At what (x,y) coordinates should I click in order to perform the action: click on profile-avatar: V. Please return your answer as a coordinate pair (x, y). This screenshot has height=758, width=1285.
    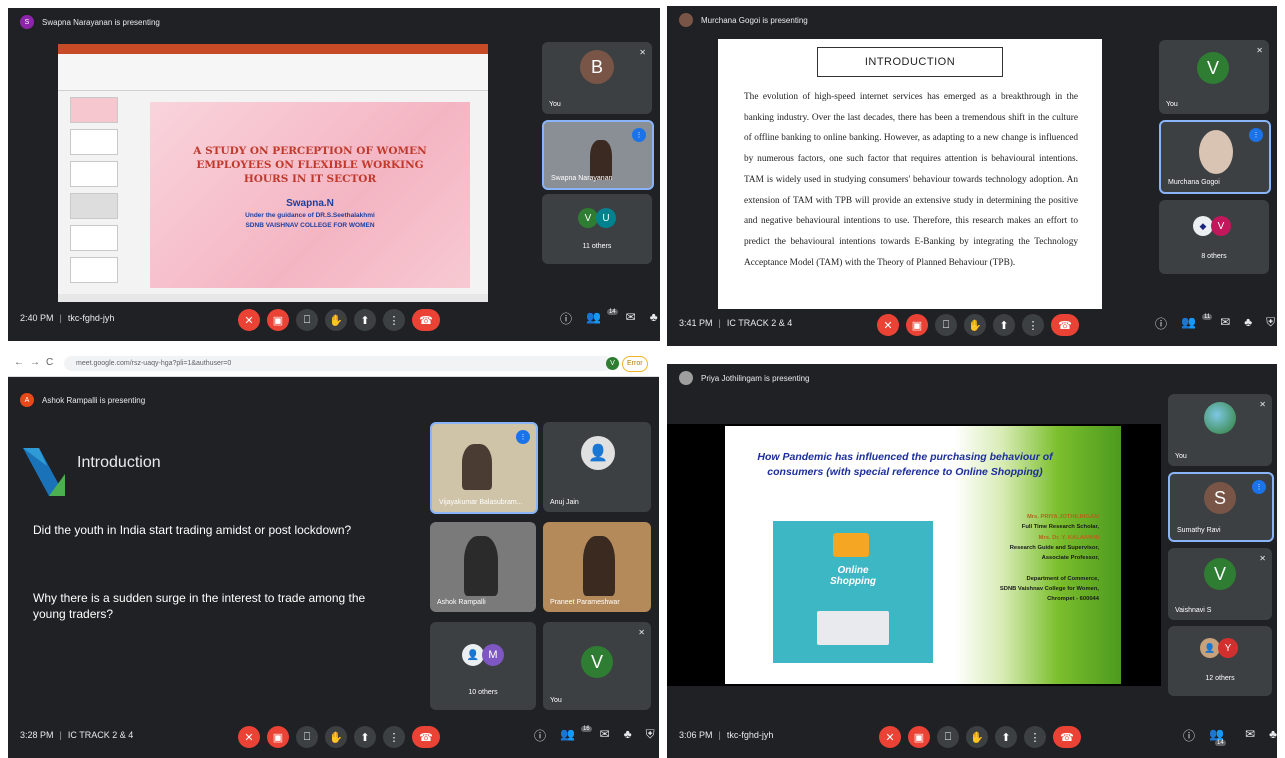
    Looking at the image, I should click on (612, 363).